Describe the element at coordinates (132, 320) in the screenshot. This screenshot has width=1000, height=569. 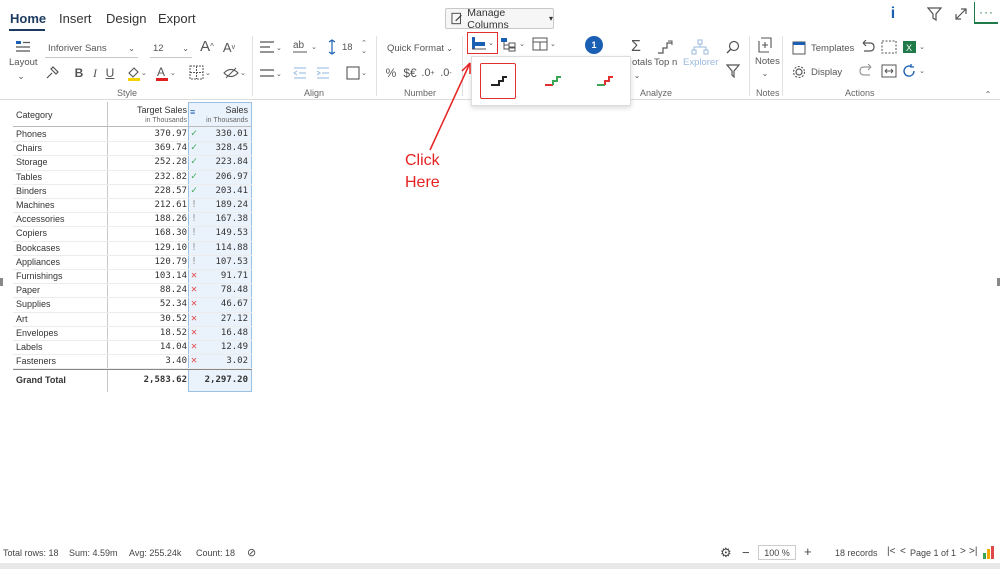
I see `table-row: Art 30.52 ✕ 27.12` at that location.